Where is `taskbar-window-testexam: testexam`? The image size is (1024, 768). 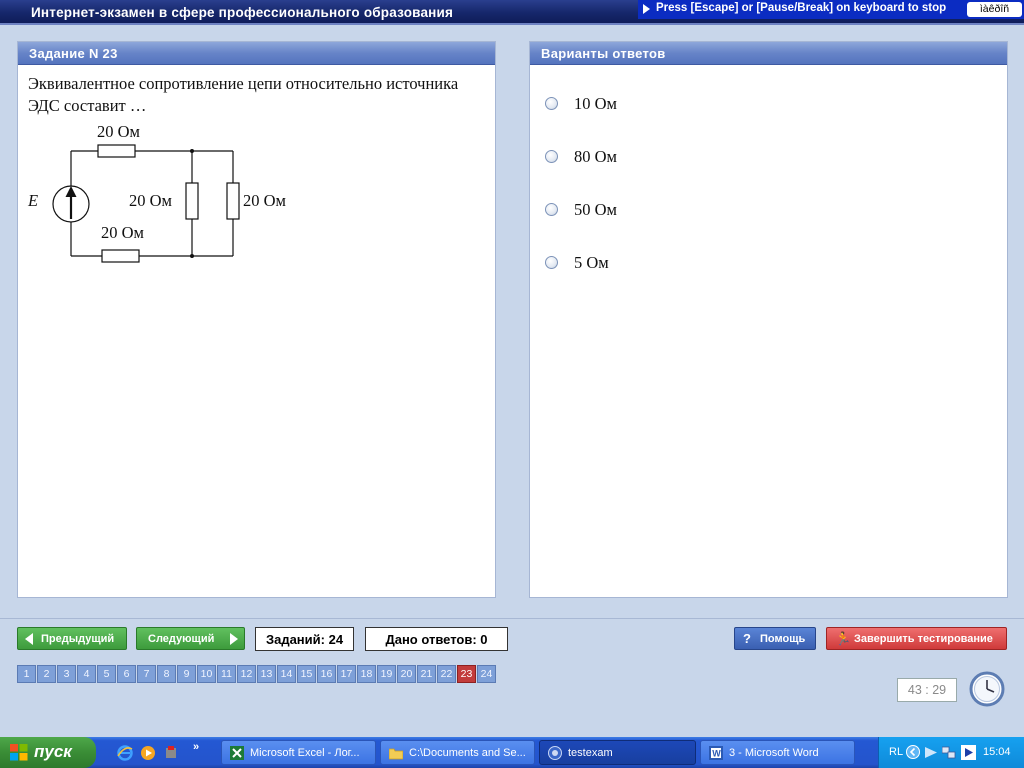 taskbar-window-testexam: testexam is located at coordinates (617, 752).